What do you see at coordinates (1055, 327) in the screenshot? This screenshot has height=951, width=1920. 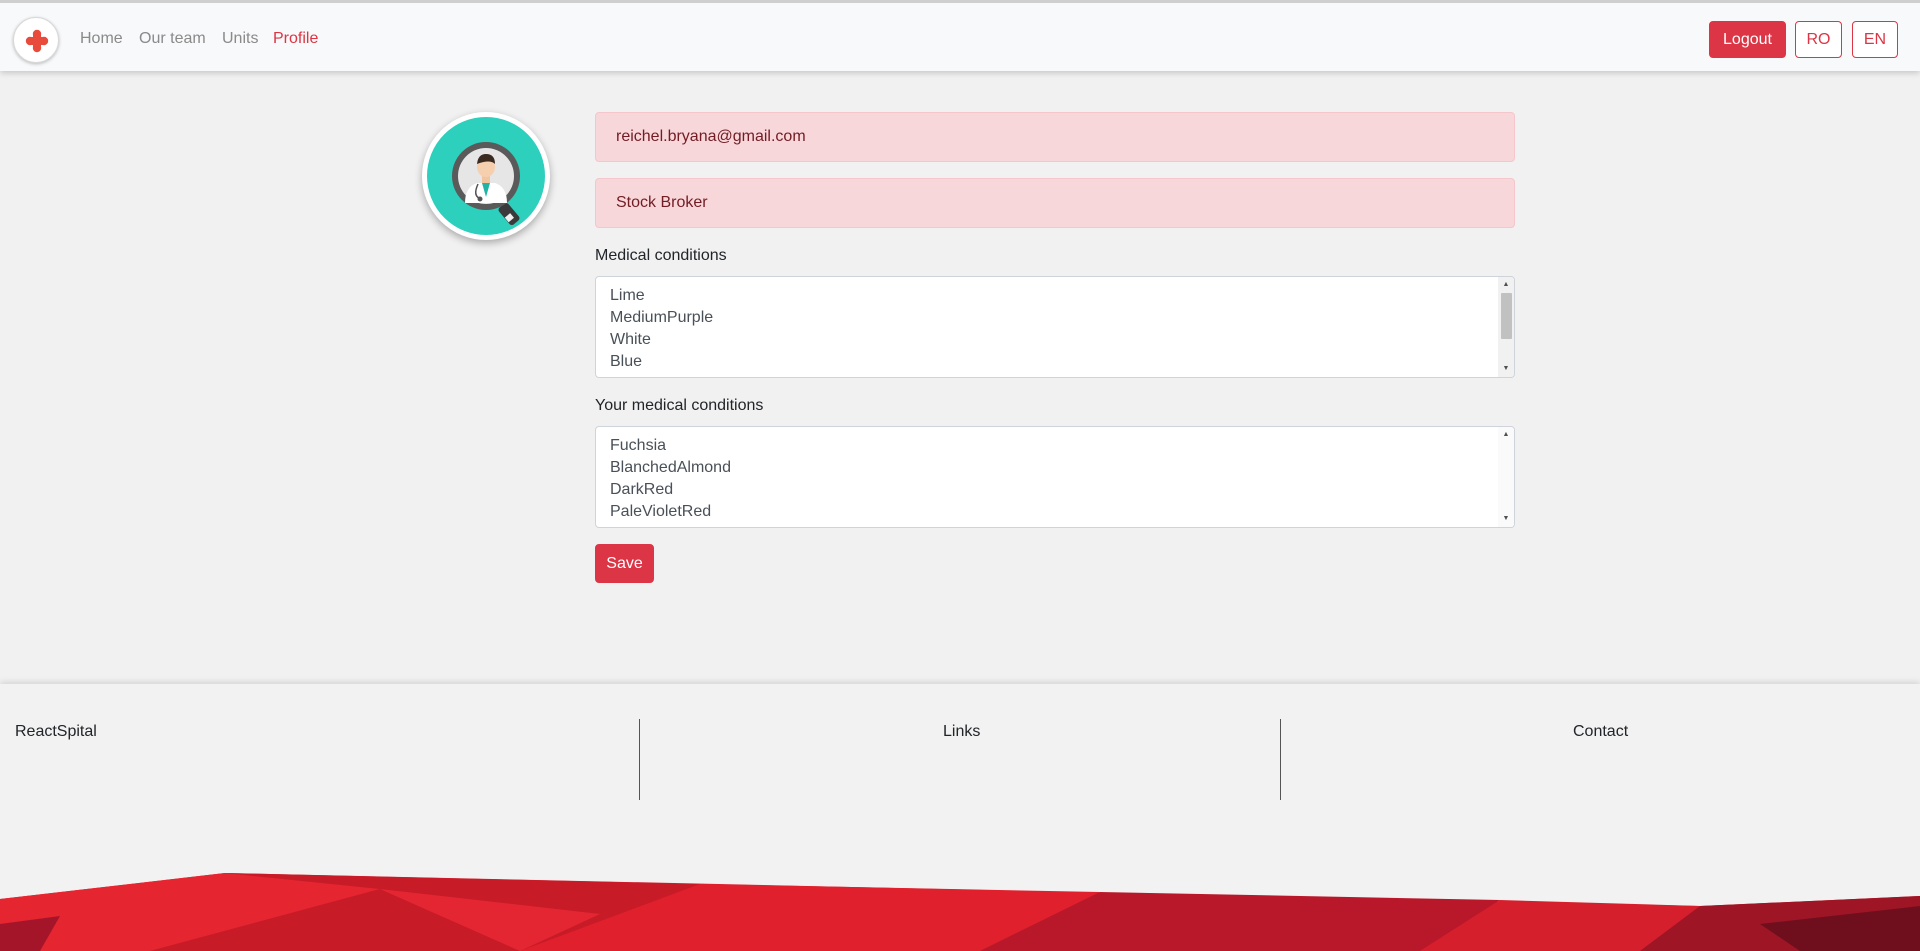 I see `medical-conditions-select: Lime MediumPurple White Blue ▲ ▼` at bounding box center [1055, 327].